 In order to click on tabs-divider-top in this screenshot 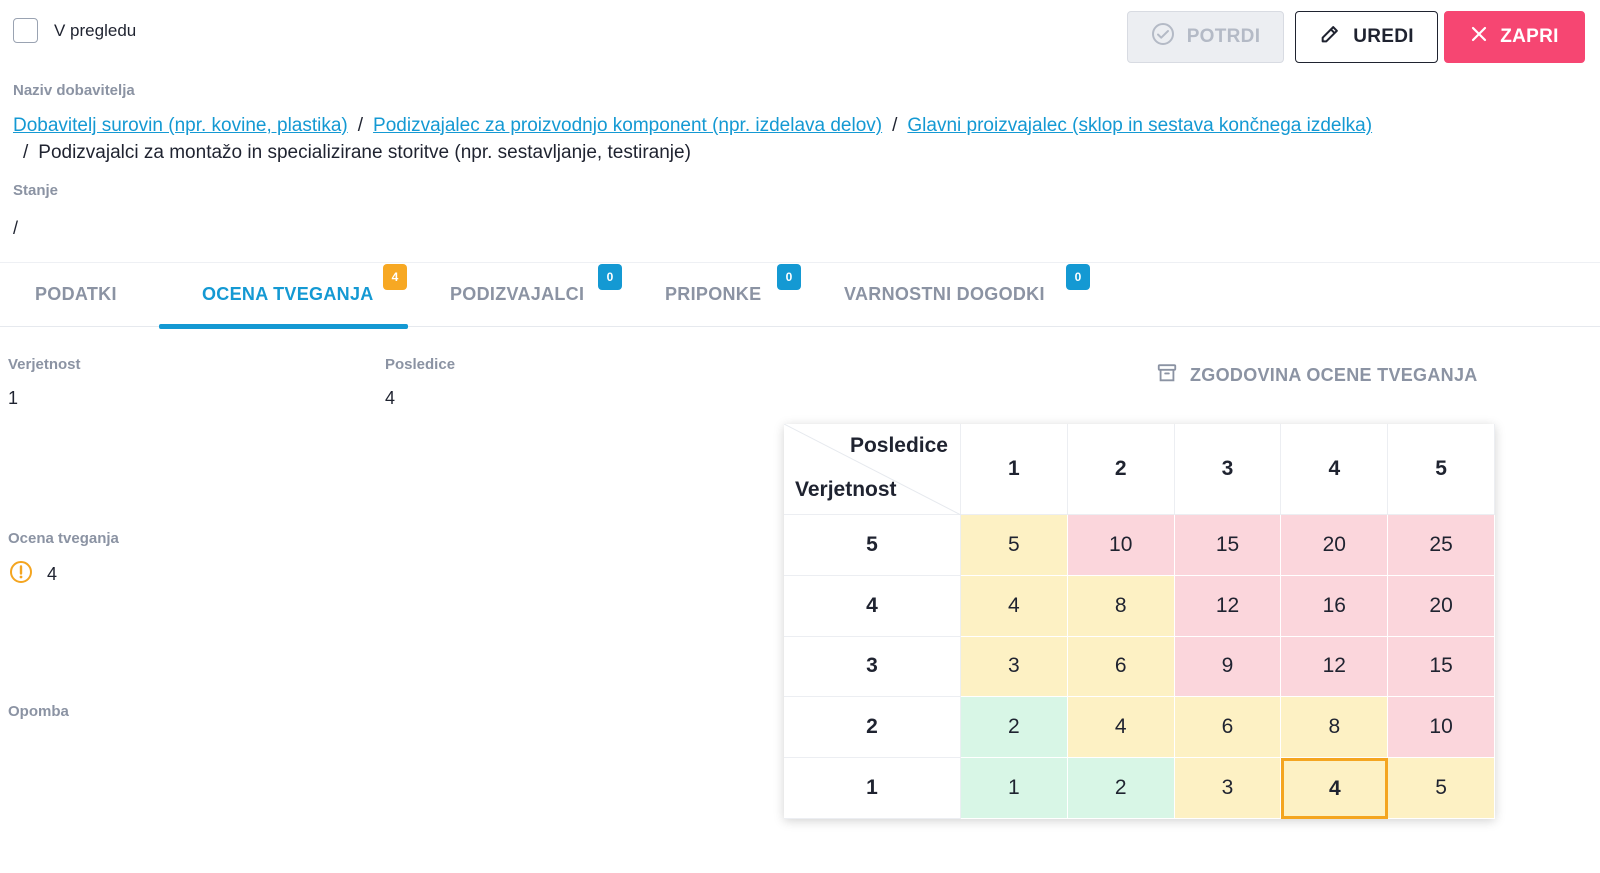, I will do `click(800, 262)`.